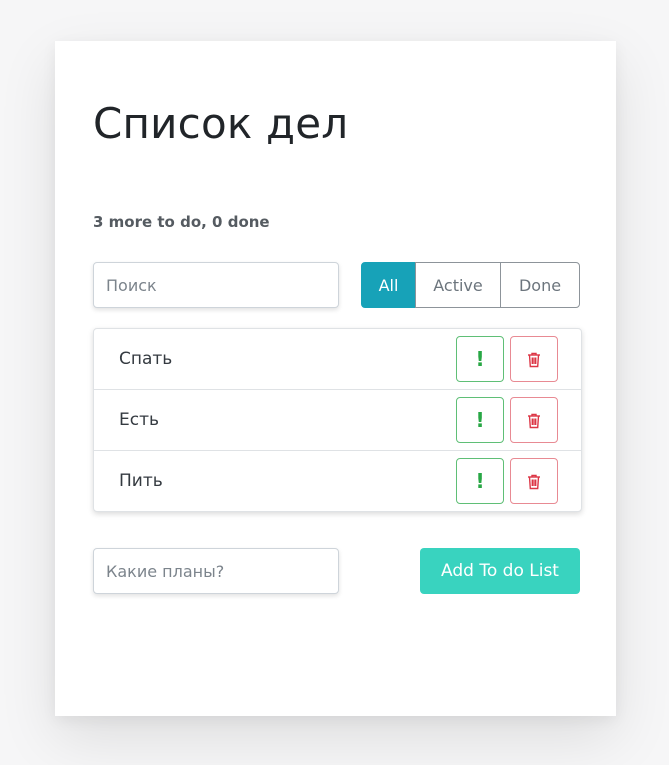  What do you see at coordinates (500, 571) in the screenshot?
I see `add-todo-button: Add To do List` at bounding box center [500, 571].